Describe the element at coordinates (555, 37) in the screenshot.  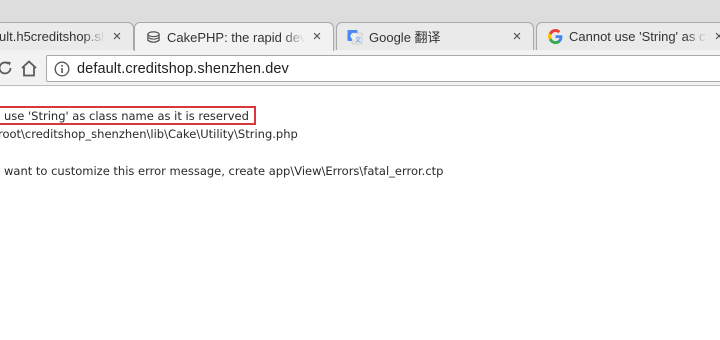
I see `google-icon` at that location.